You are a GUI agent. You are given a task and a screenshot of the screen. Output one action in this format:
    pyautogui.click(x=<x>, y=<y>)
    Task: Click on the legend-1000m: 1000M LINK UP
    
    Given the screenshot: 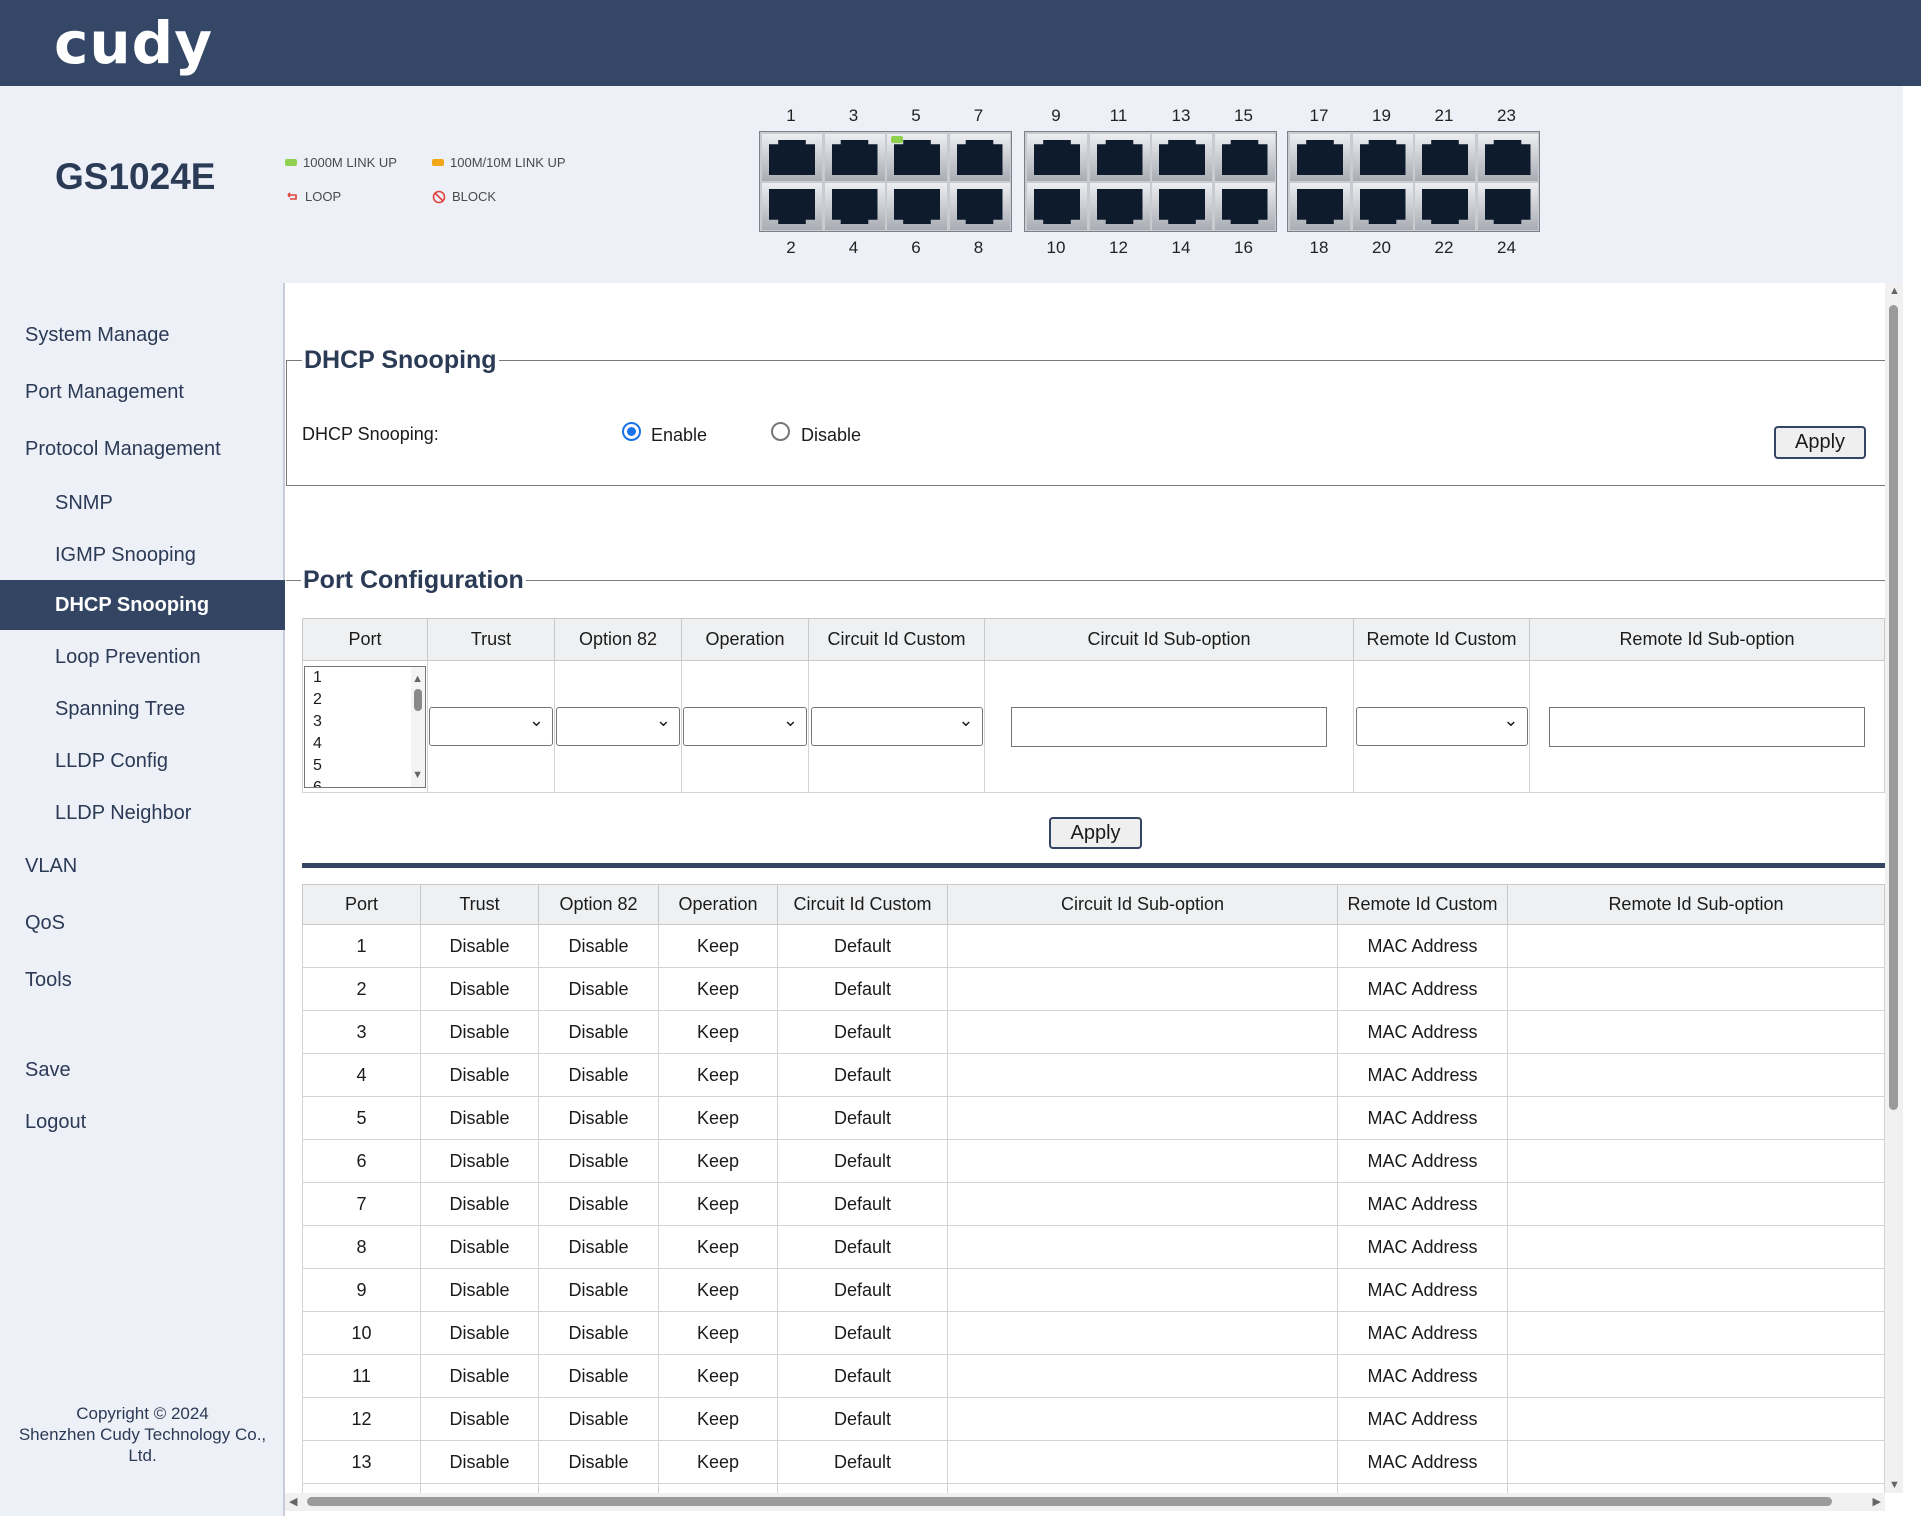 What is the action you would take?
    pyautogui.click(x=341, y=162)
    